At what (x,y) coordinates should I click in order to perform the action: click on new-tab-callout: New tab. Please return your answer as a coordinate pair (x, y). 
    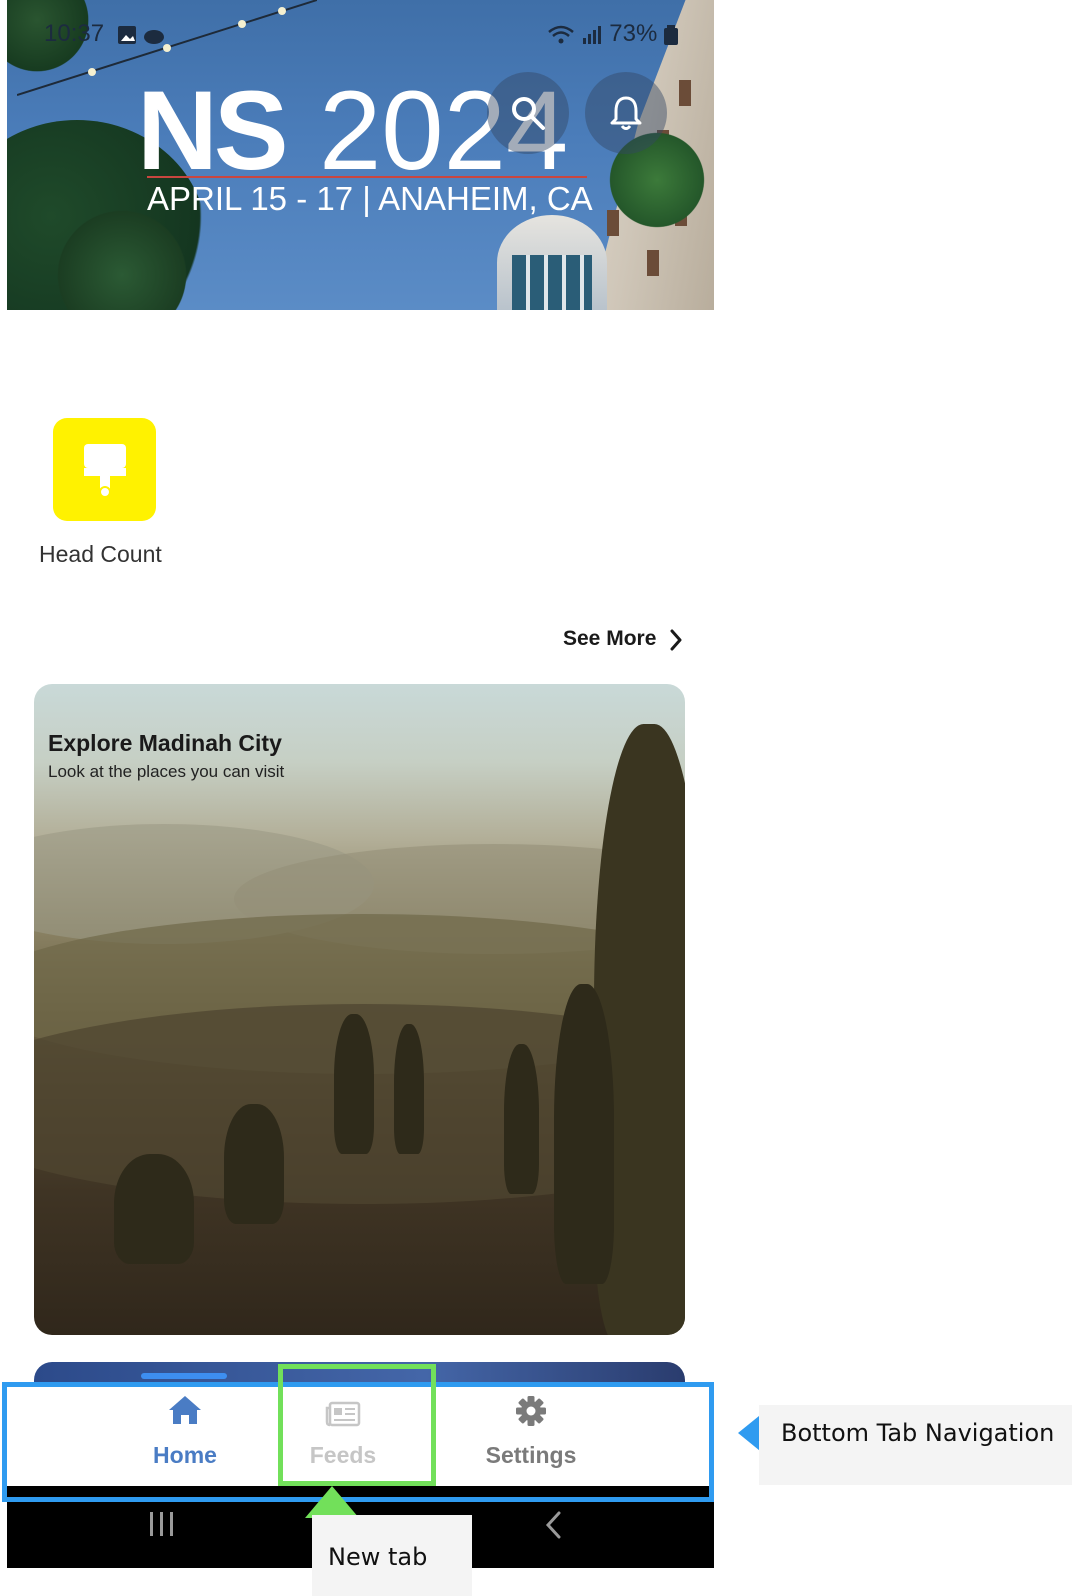
    Looking at the image, I should click on (392, 1555).